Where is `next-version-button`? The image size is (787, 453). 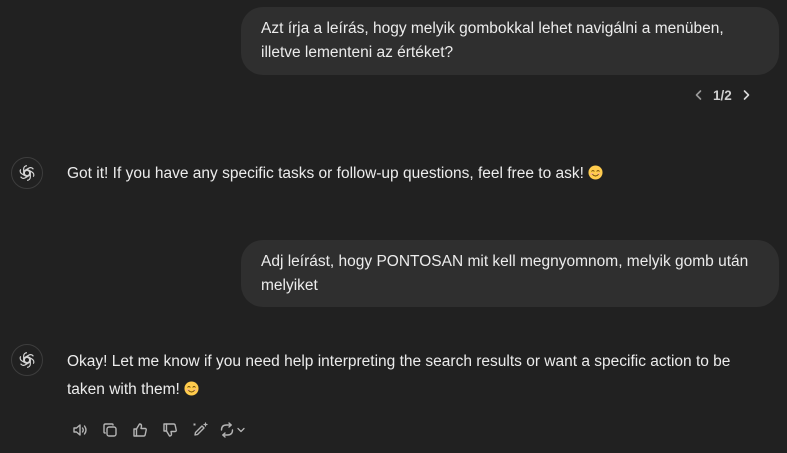 next-version-button is located at coordinates (746, 95).